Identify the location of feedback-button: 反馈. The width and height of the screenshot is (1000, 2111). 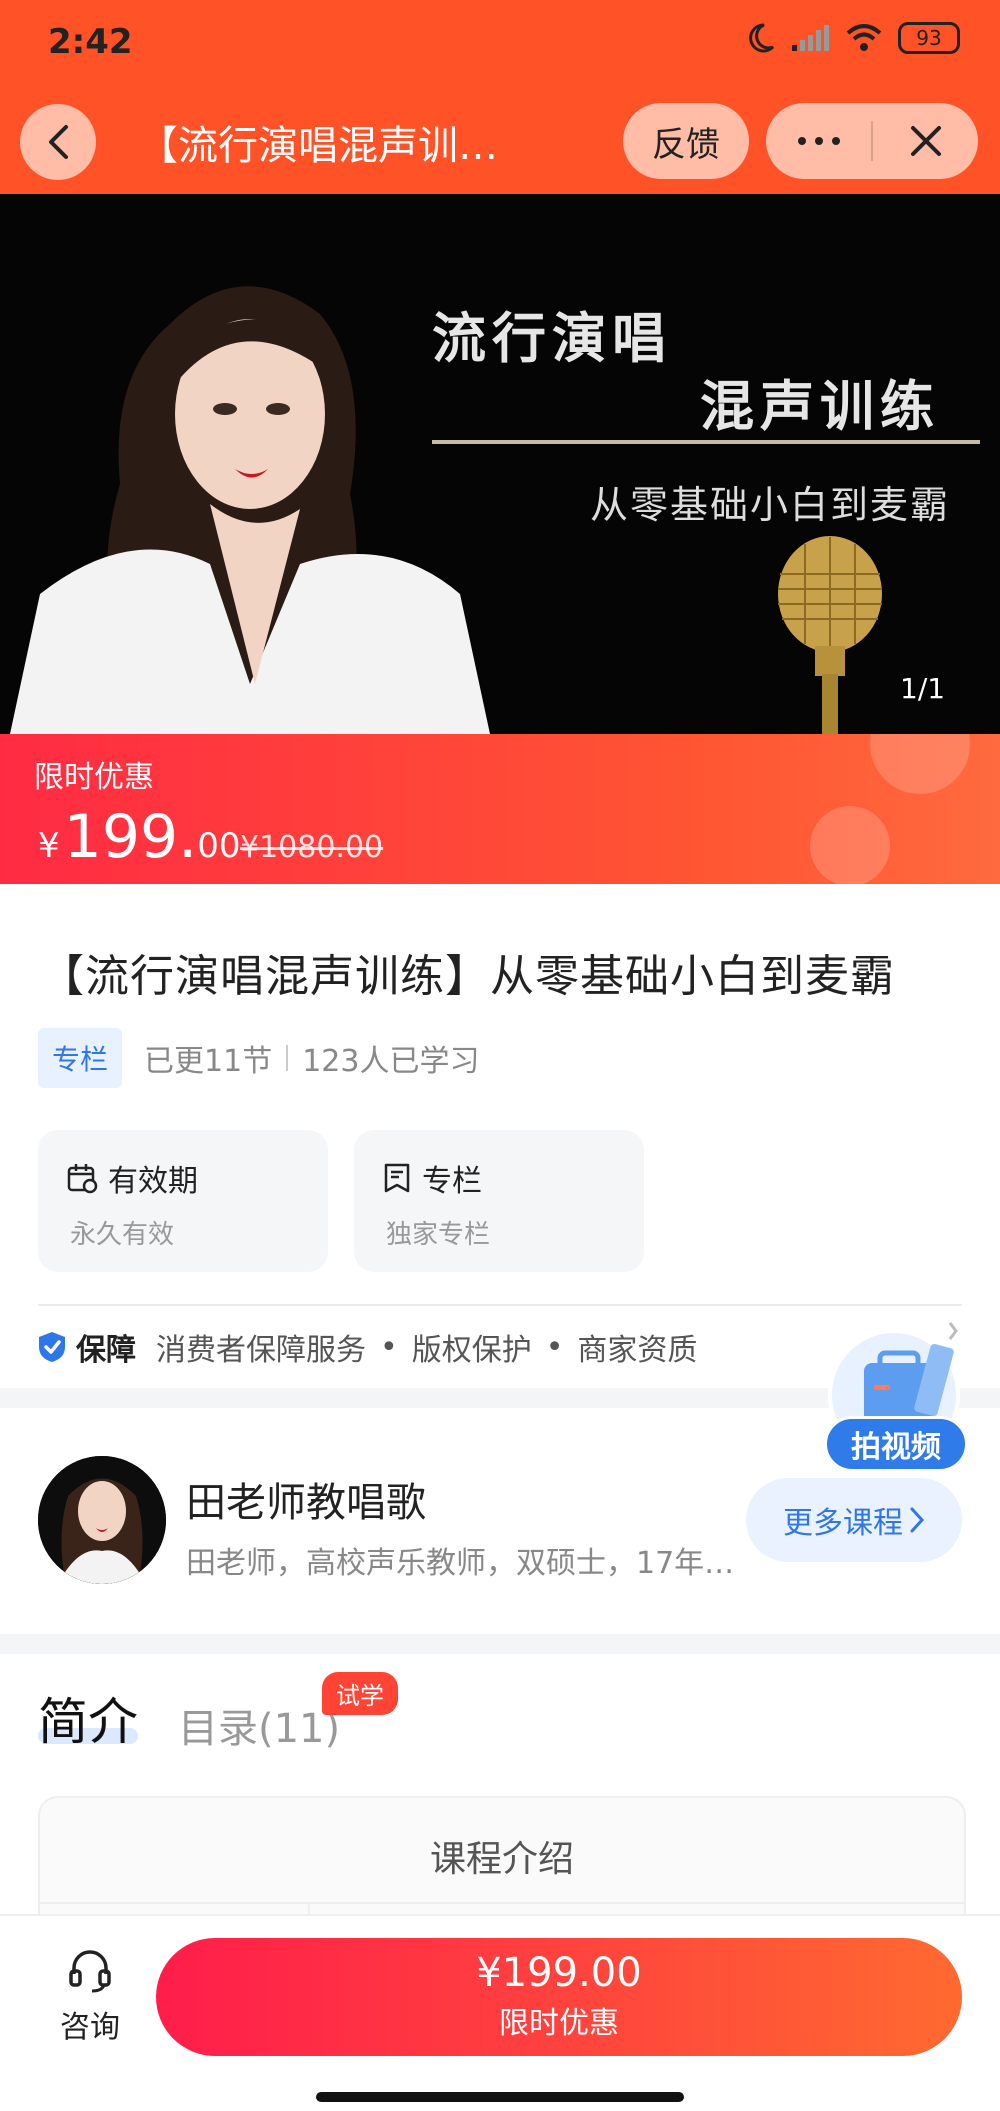
(686, 141).